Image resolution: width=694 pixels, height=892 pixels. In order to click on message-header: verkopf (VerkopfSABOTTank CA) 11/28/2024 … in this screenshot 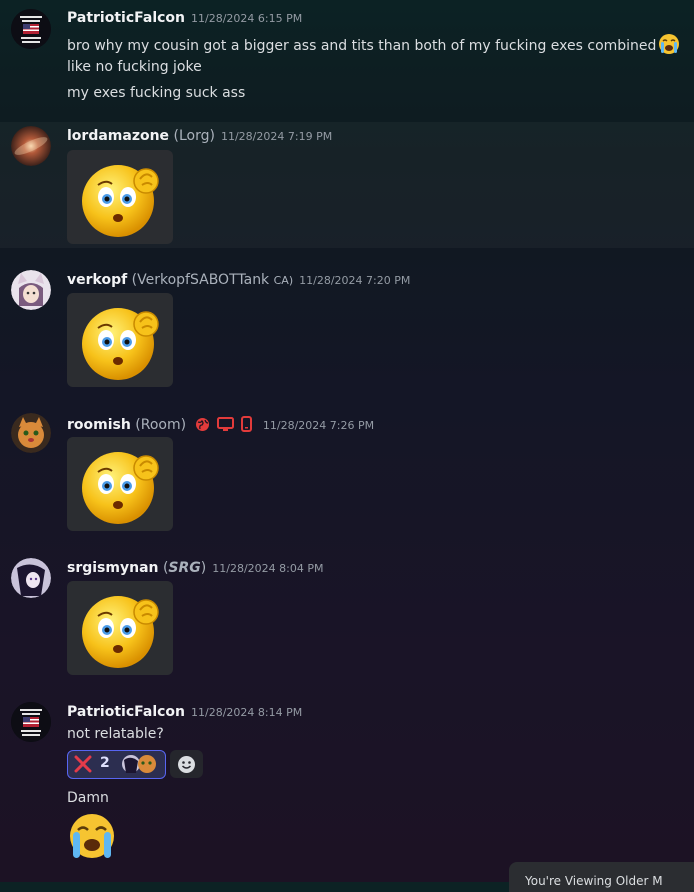, I will do `click(238, 280)`.